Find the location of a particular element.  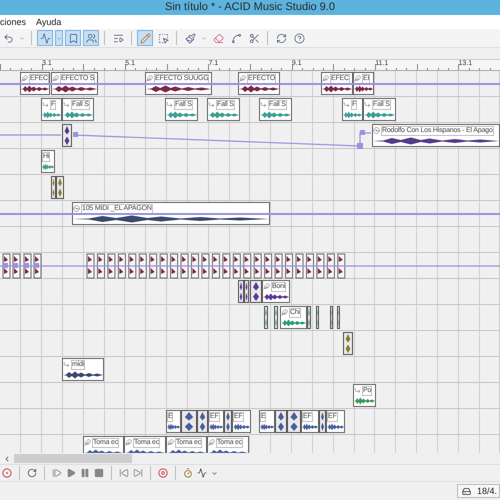

refresh-icon is located at coordinates (281, 38).